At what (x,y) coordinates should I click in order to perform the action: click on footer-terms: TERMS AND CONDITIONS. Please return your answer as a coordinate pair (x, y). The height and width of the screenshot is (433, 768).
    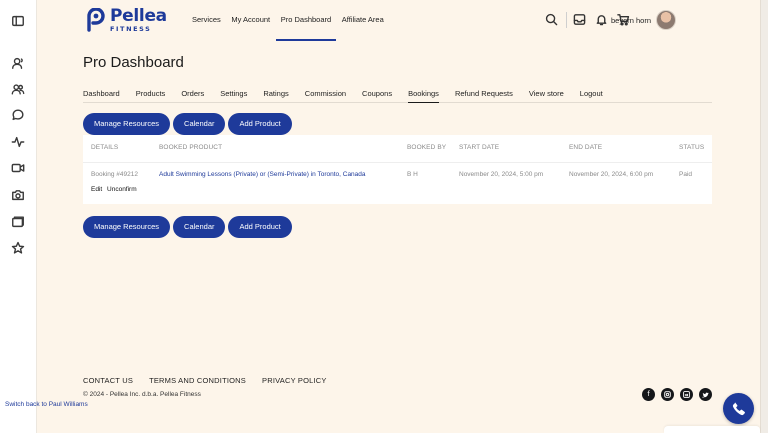
    Looking at the image, I should click on (197, 380).